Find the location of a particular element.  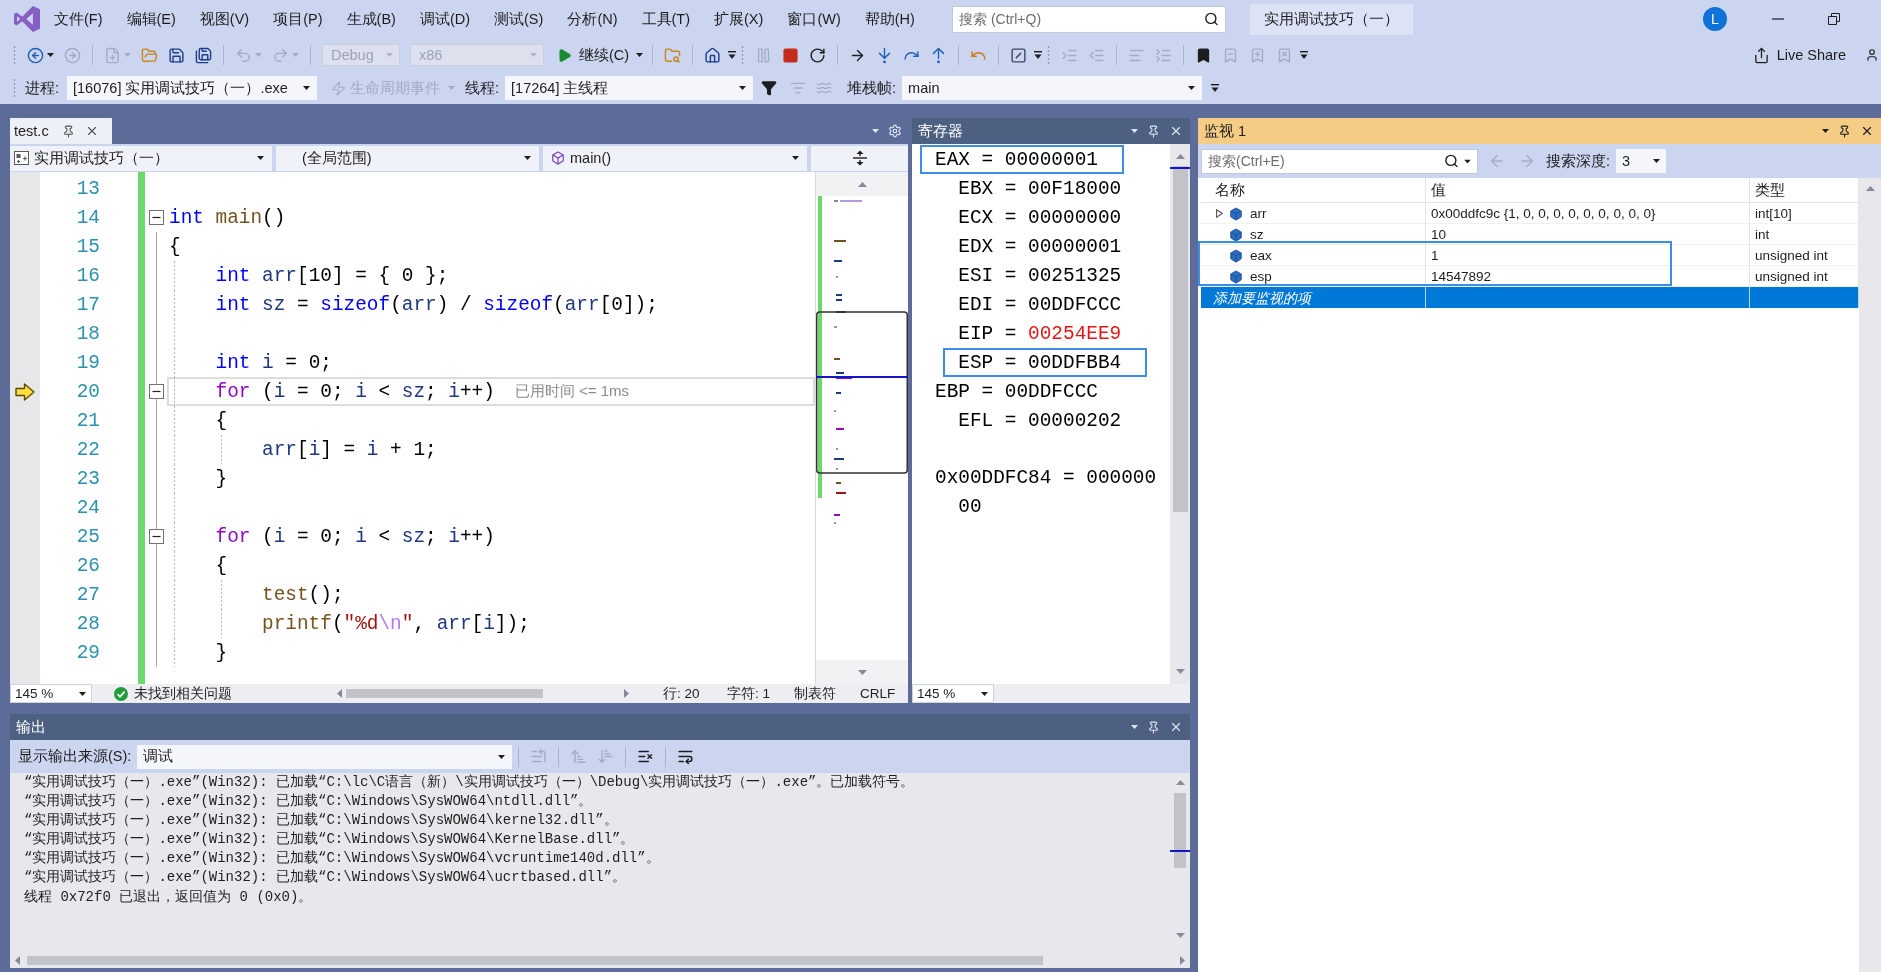

process-dropdown: [16076] 实用调试技巧（一）.exe is located at coordinates (192, 88).